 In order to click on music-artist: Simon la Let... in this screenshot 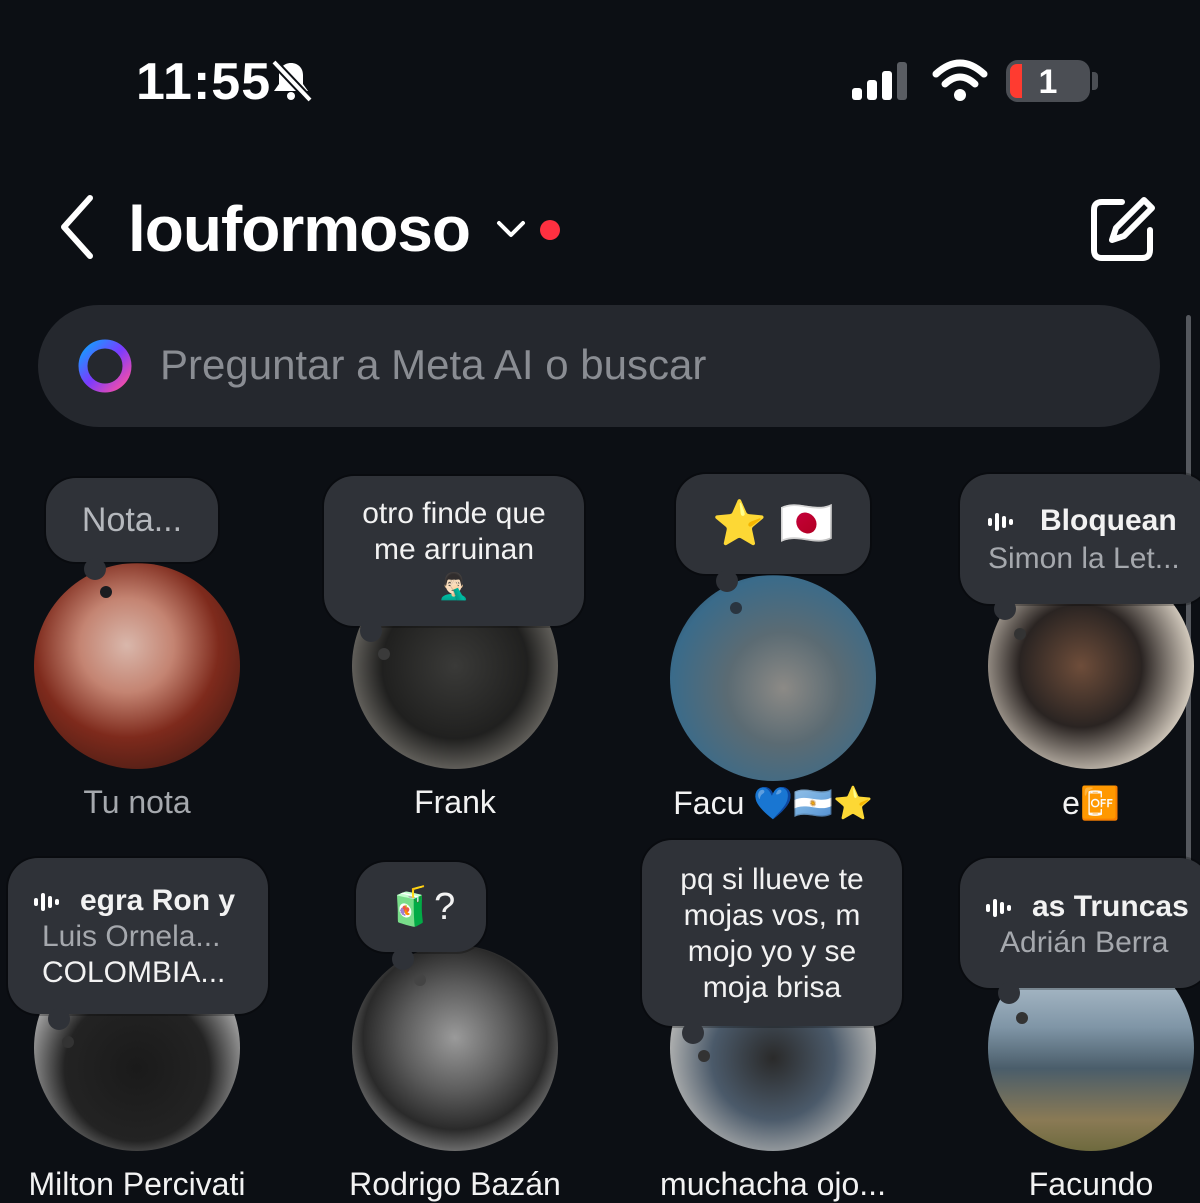, I will do `click(1084, 558)`.